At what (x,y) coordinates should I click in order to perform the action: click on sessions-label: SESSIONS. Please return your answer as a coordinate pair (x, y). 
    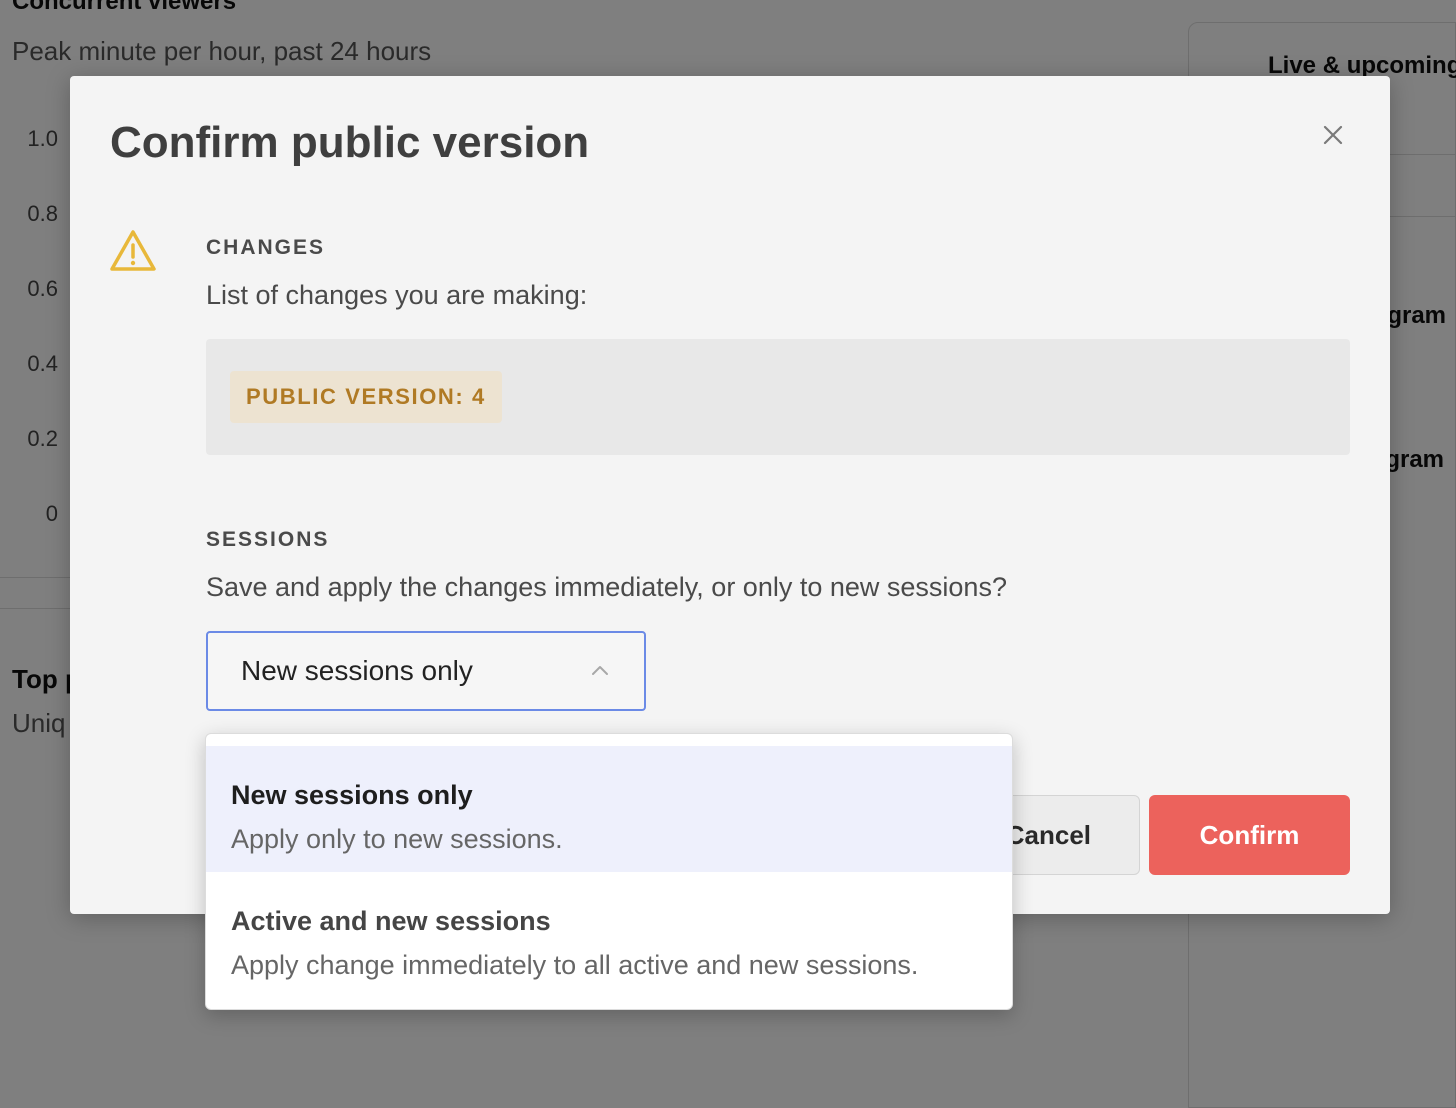
    Looking at the image, I should click on (268, 539).